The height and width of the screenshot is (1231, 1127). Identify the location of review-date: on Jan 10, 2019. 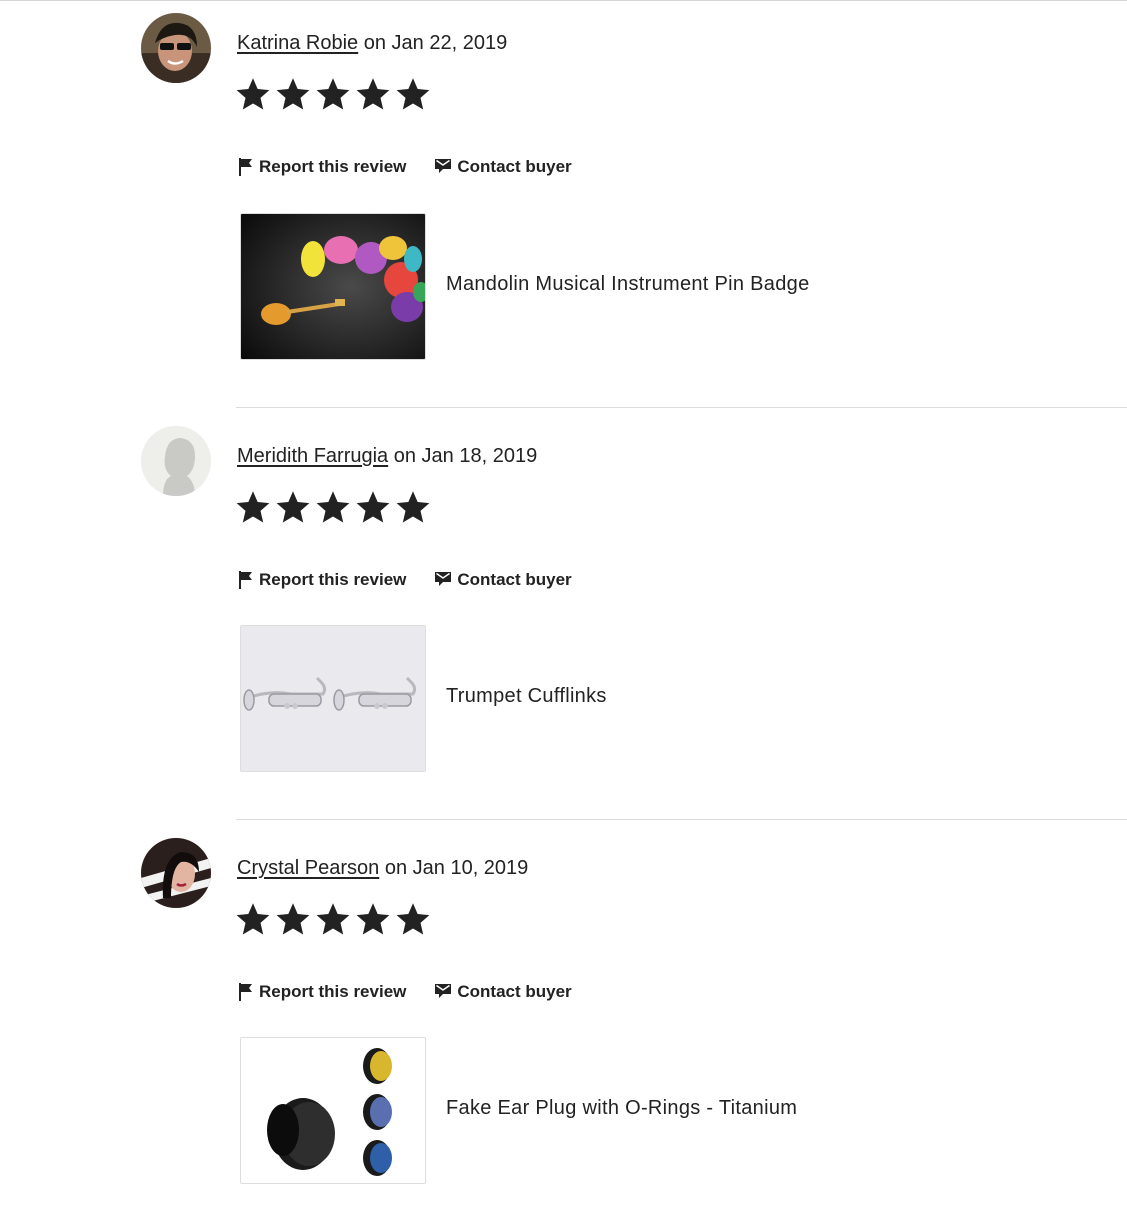
(454, 868).